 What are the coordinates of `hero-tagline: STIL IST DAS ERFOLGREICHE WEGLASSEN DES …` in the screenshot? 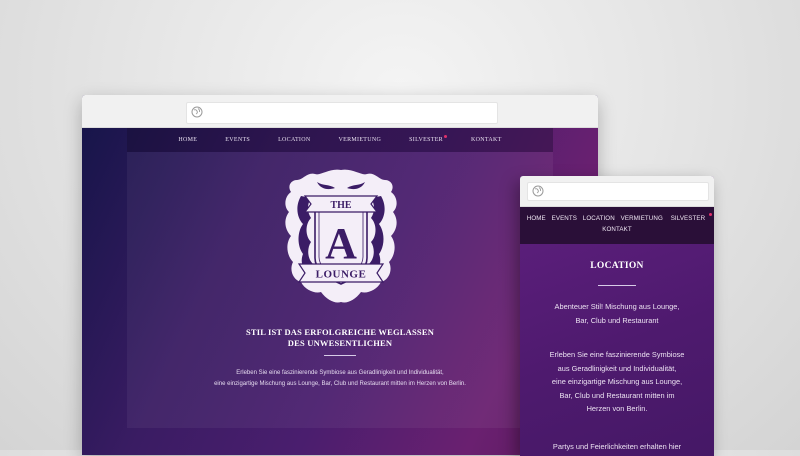 It's located at (340, 338).